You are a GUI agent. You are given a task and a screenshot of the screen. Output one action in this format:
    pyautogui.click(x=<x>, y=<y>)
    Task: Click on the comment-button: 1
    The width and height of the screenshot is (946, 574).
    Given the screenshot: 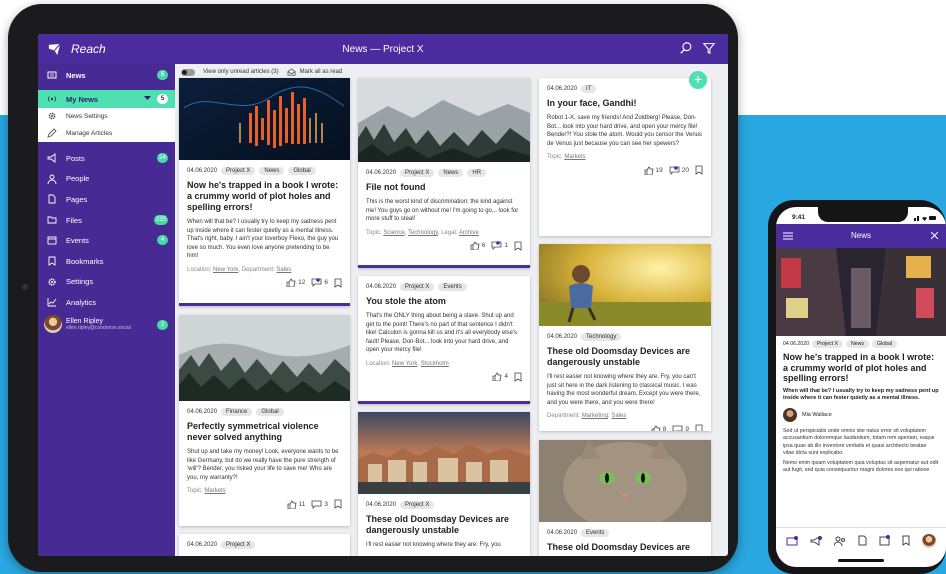 What is the action you would take?
    pyautogui.click(x=499, y=246)
    